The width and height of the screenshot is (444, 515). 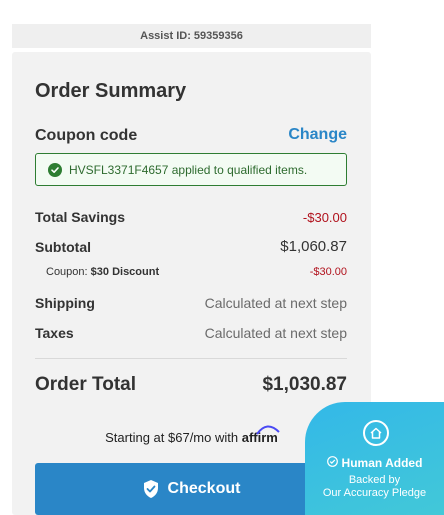 What do you see at coordinates (67, 272) in the screenshot?
I see `coupon-discount-prefix: Coupon:` at bounding box center [67, 272].